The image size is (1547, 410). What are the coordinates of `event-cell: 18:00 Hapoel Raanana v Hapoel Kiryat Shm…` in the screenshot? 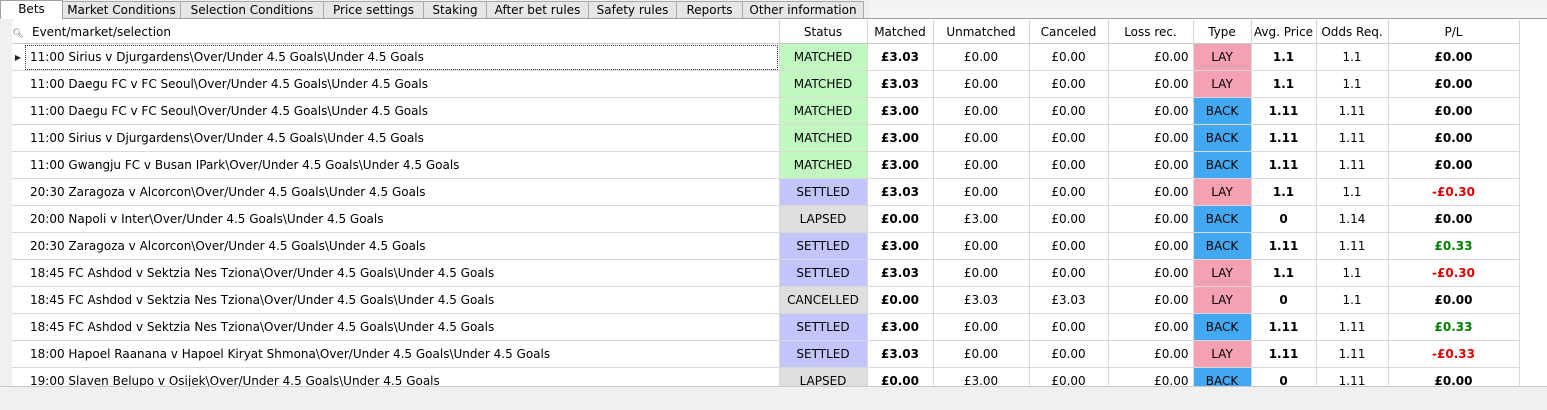 It's located at (402, 354).